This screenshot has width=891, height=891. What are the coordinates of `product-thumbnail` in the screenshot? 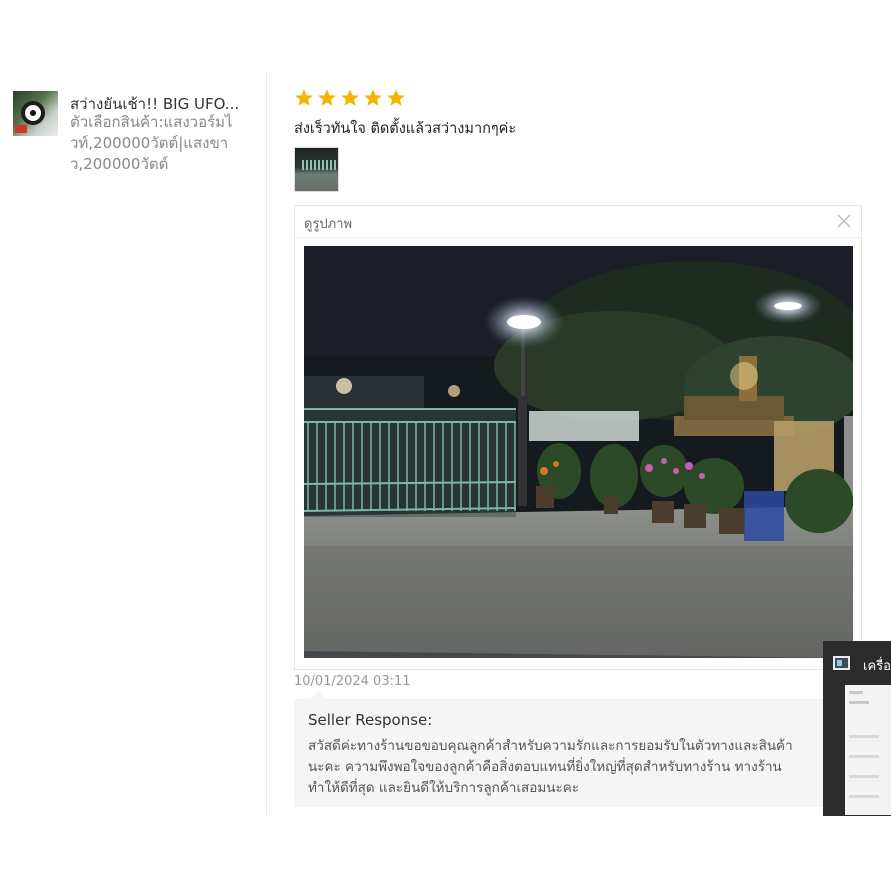 It's located at (35, 113).